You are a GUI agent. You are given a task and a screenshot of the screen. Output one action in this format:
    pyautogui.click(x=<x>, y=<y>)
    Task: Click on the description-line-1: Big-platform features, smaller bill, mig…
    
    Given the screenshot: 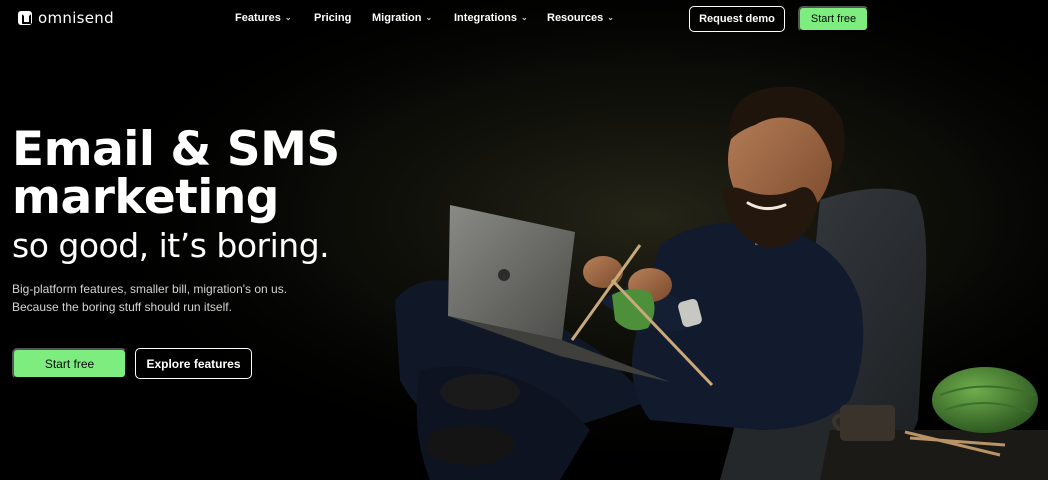 What is the action you would take?
    pyautogui.click(x=150, y=289)
    